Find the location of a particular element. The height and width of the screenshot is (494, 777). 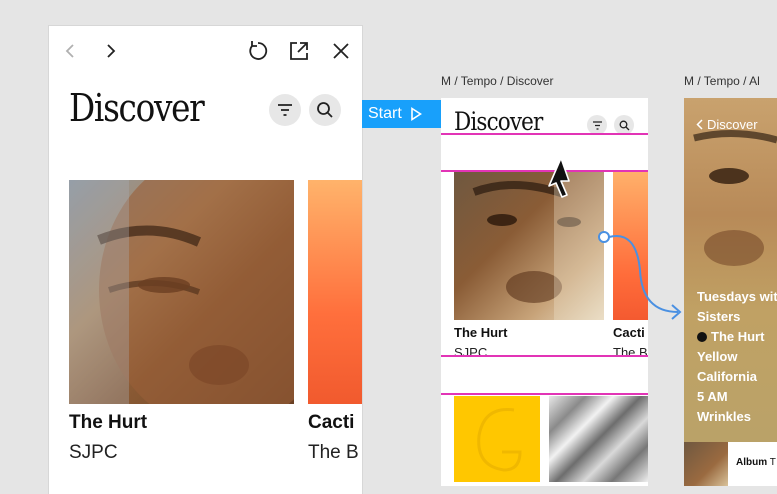

album-footer: Album T is located at coordinates (730, 464).